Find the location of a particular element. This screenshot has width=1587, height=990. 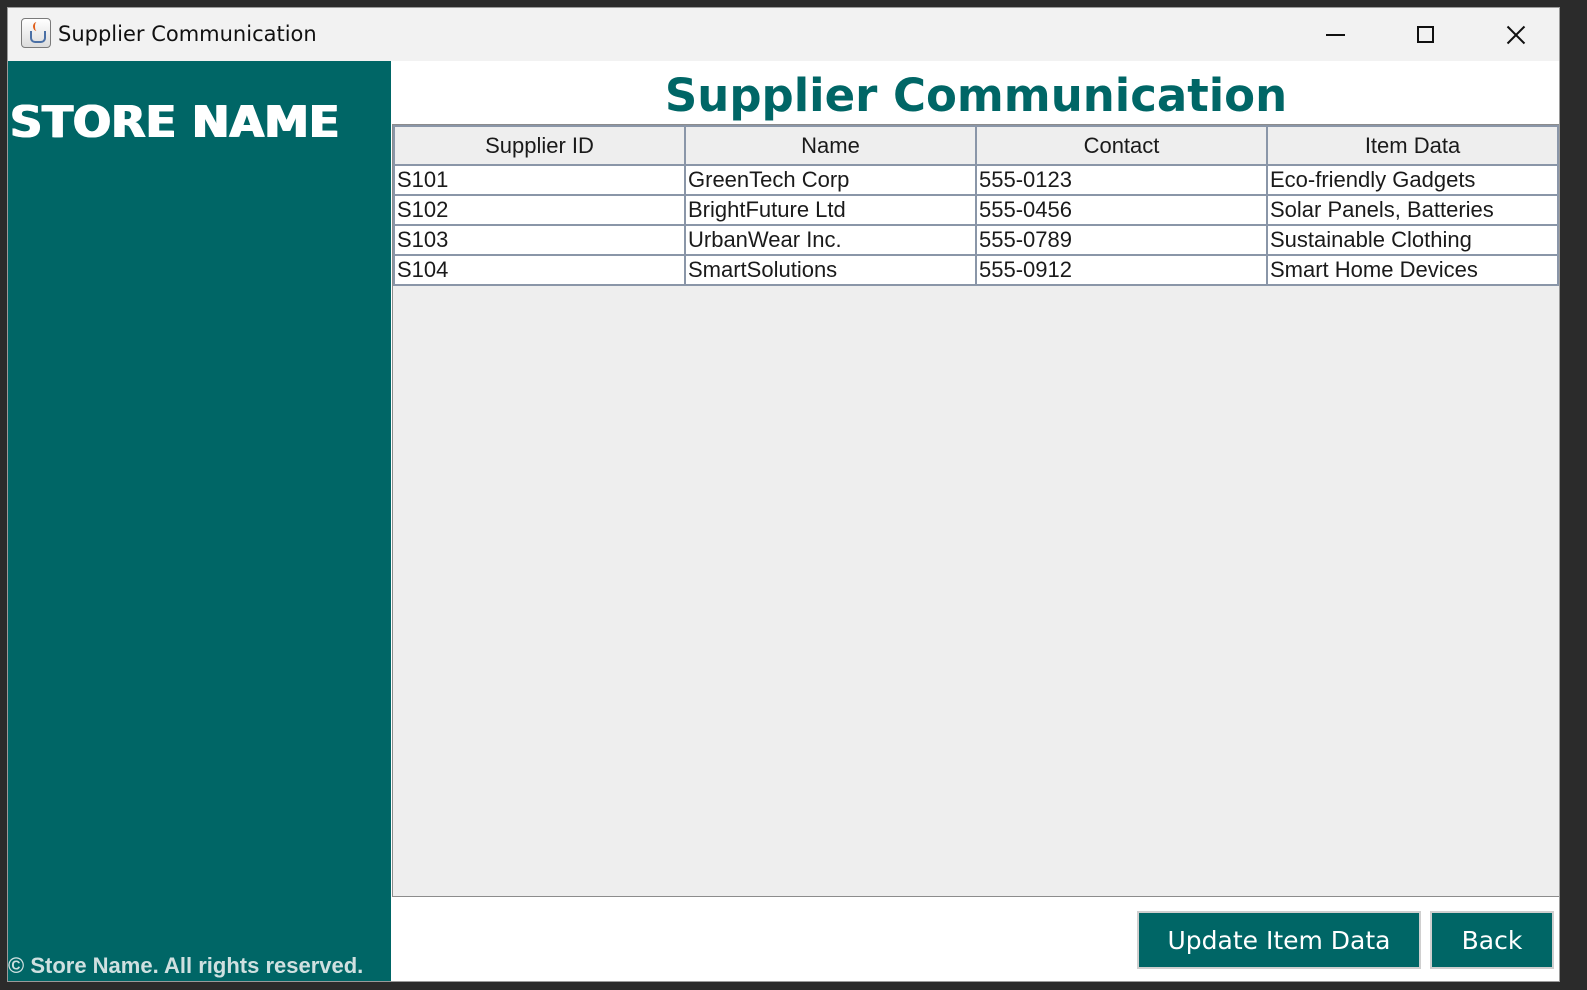

table-header-row: Supplier ID Name Contact Item Data is located at coordinates (976, 145).